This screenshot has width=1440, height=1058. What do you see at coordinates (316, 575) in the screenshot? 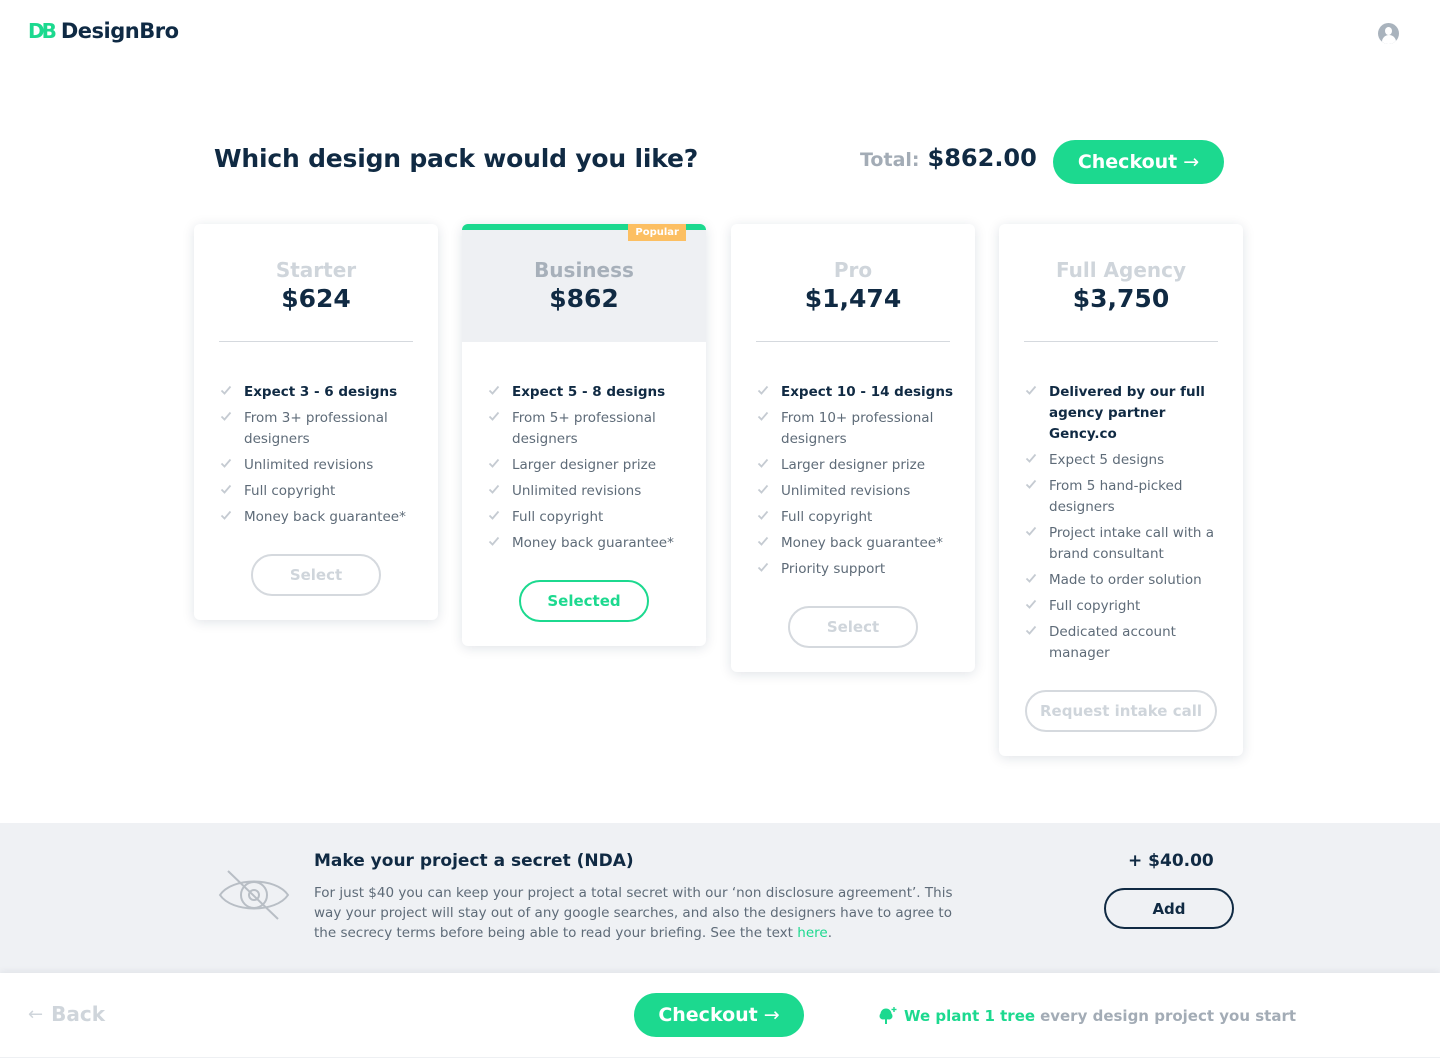
I see `select-starter-button: Select` at bounding box center [316, 575].